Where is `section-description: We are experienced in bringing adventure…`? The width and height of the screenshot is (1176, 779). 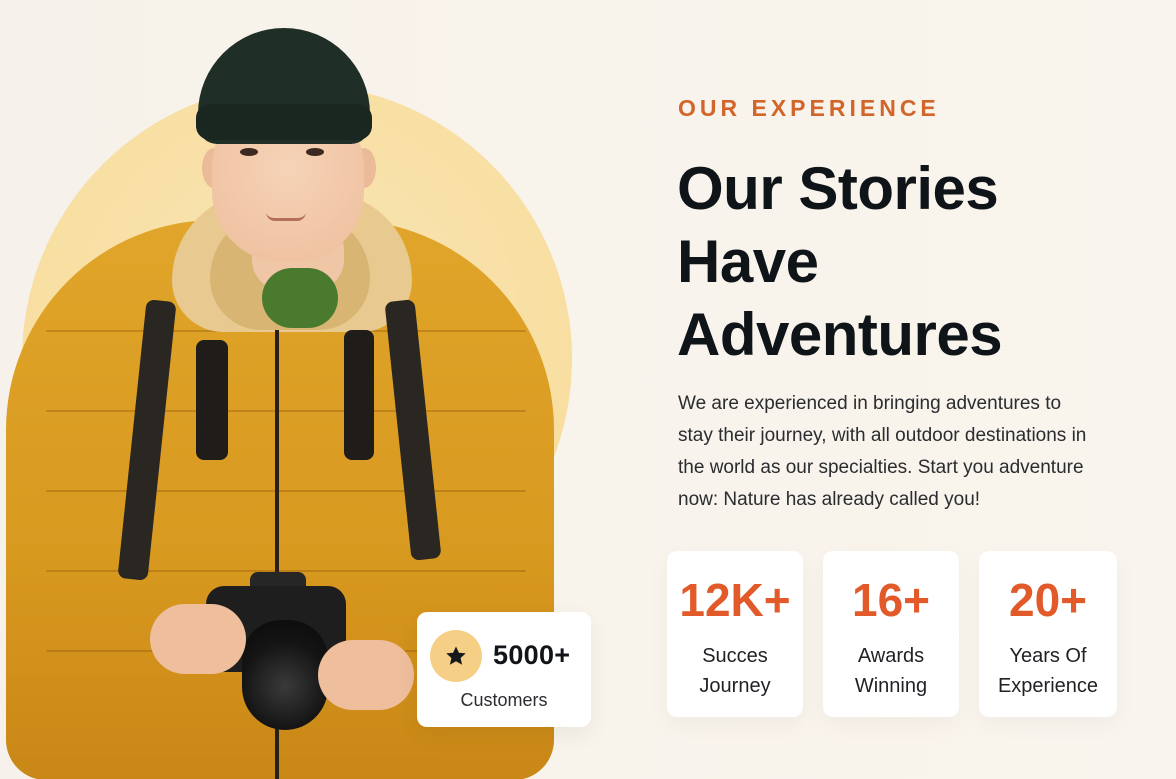 section-description: We are experienced in bringing adventure… is located at coordinates (882, 451).